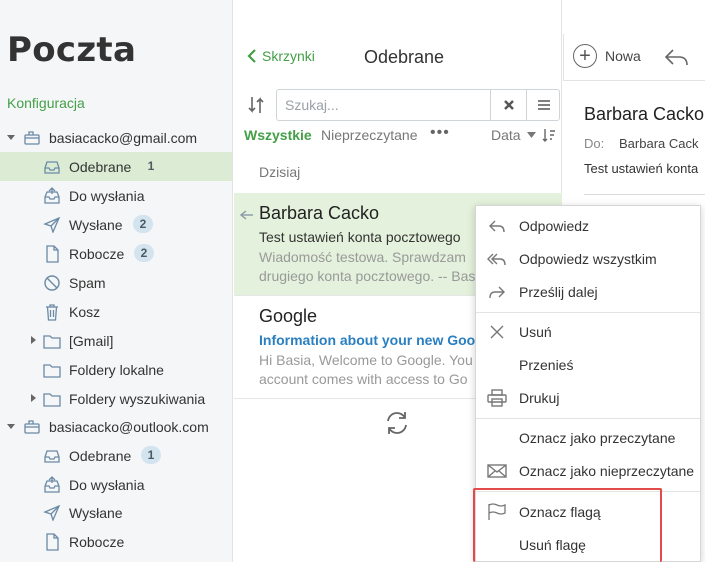  I want to click on reader-divider, so click(644, 194).